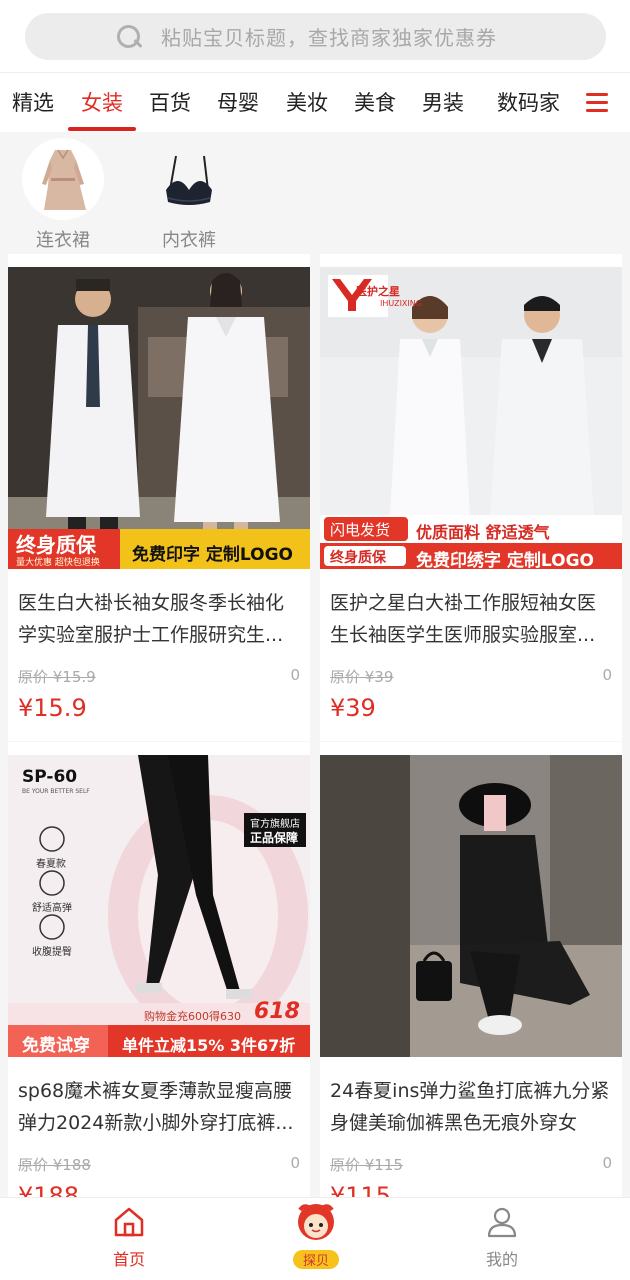  Describe the element at coordinates (52, 708) in the screenshot. I see `product-price: ¥15.9` at that location.